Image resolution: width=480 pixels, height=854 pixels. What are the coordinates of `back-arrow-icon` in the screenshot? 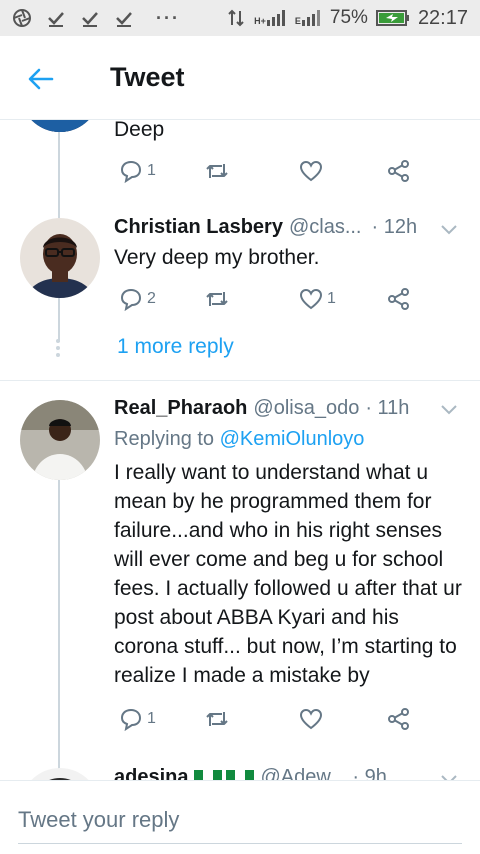 It's located at (41, 79).